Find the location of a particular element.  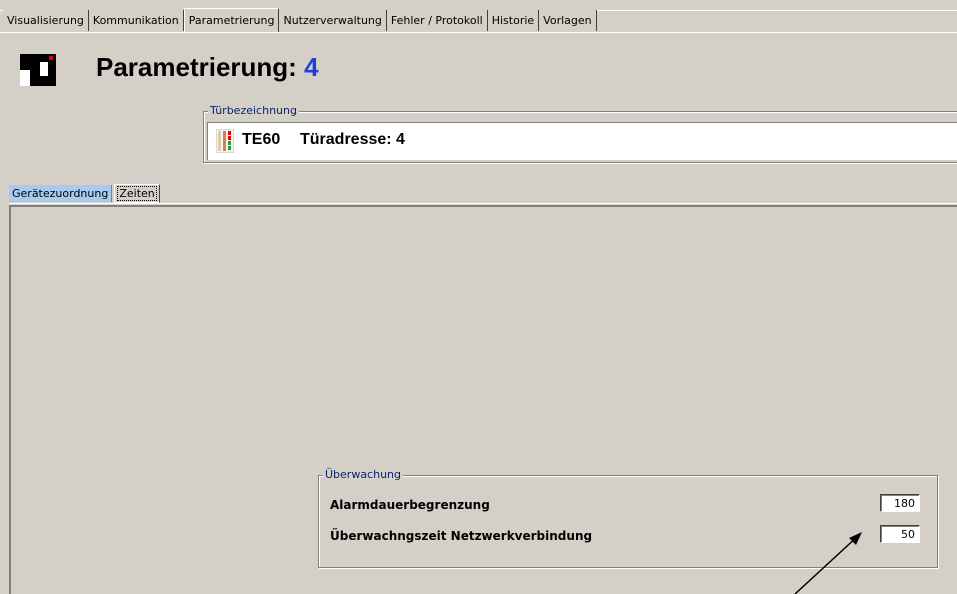

monitoring-legend: Überwachung is located at coordinates (363, 474).